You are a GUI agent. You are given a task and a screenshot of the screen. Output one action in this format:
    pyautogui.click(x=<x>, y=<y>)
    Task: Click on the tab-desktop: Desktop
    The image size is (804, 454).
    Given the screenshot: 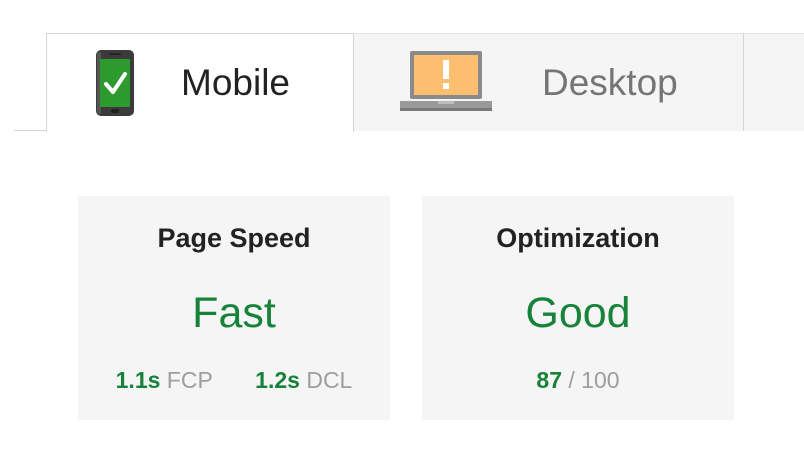 What is the action you would take?
    pyautogui.click(x=549, y=82)
    